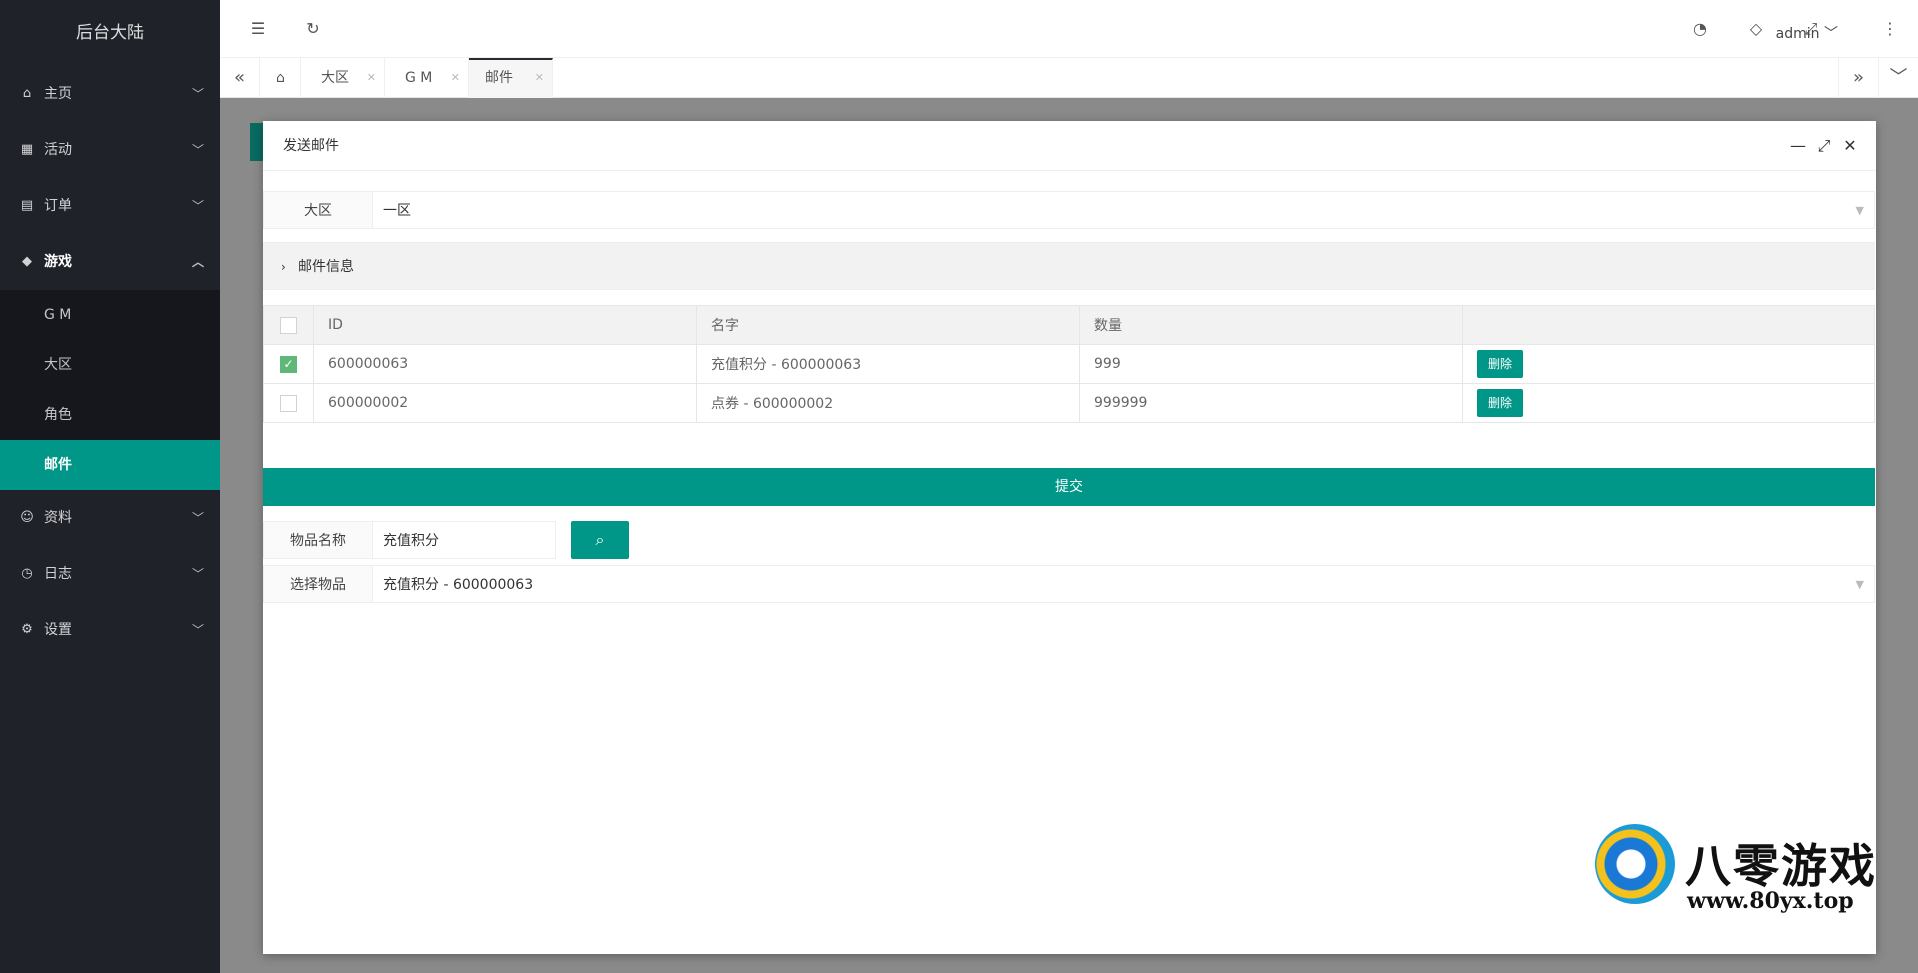 The width and height of the screenshot is (1918, 973). I want to click on search-button: ⌕, so click(600, 540).